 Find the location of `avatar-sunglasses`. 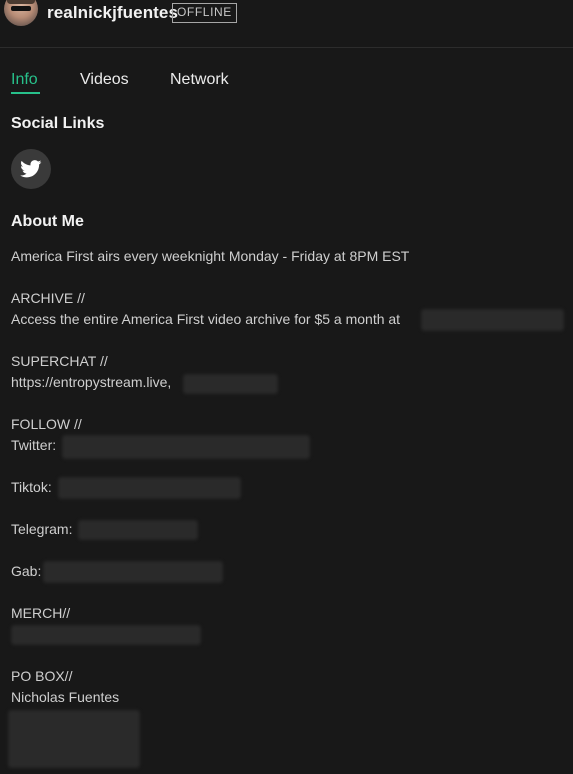

avatar-sunglasses is located at coordinates (21, 8).